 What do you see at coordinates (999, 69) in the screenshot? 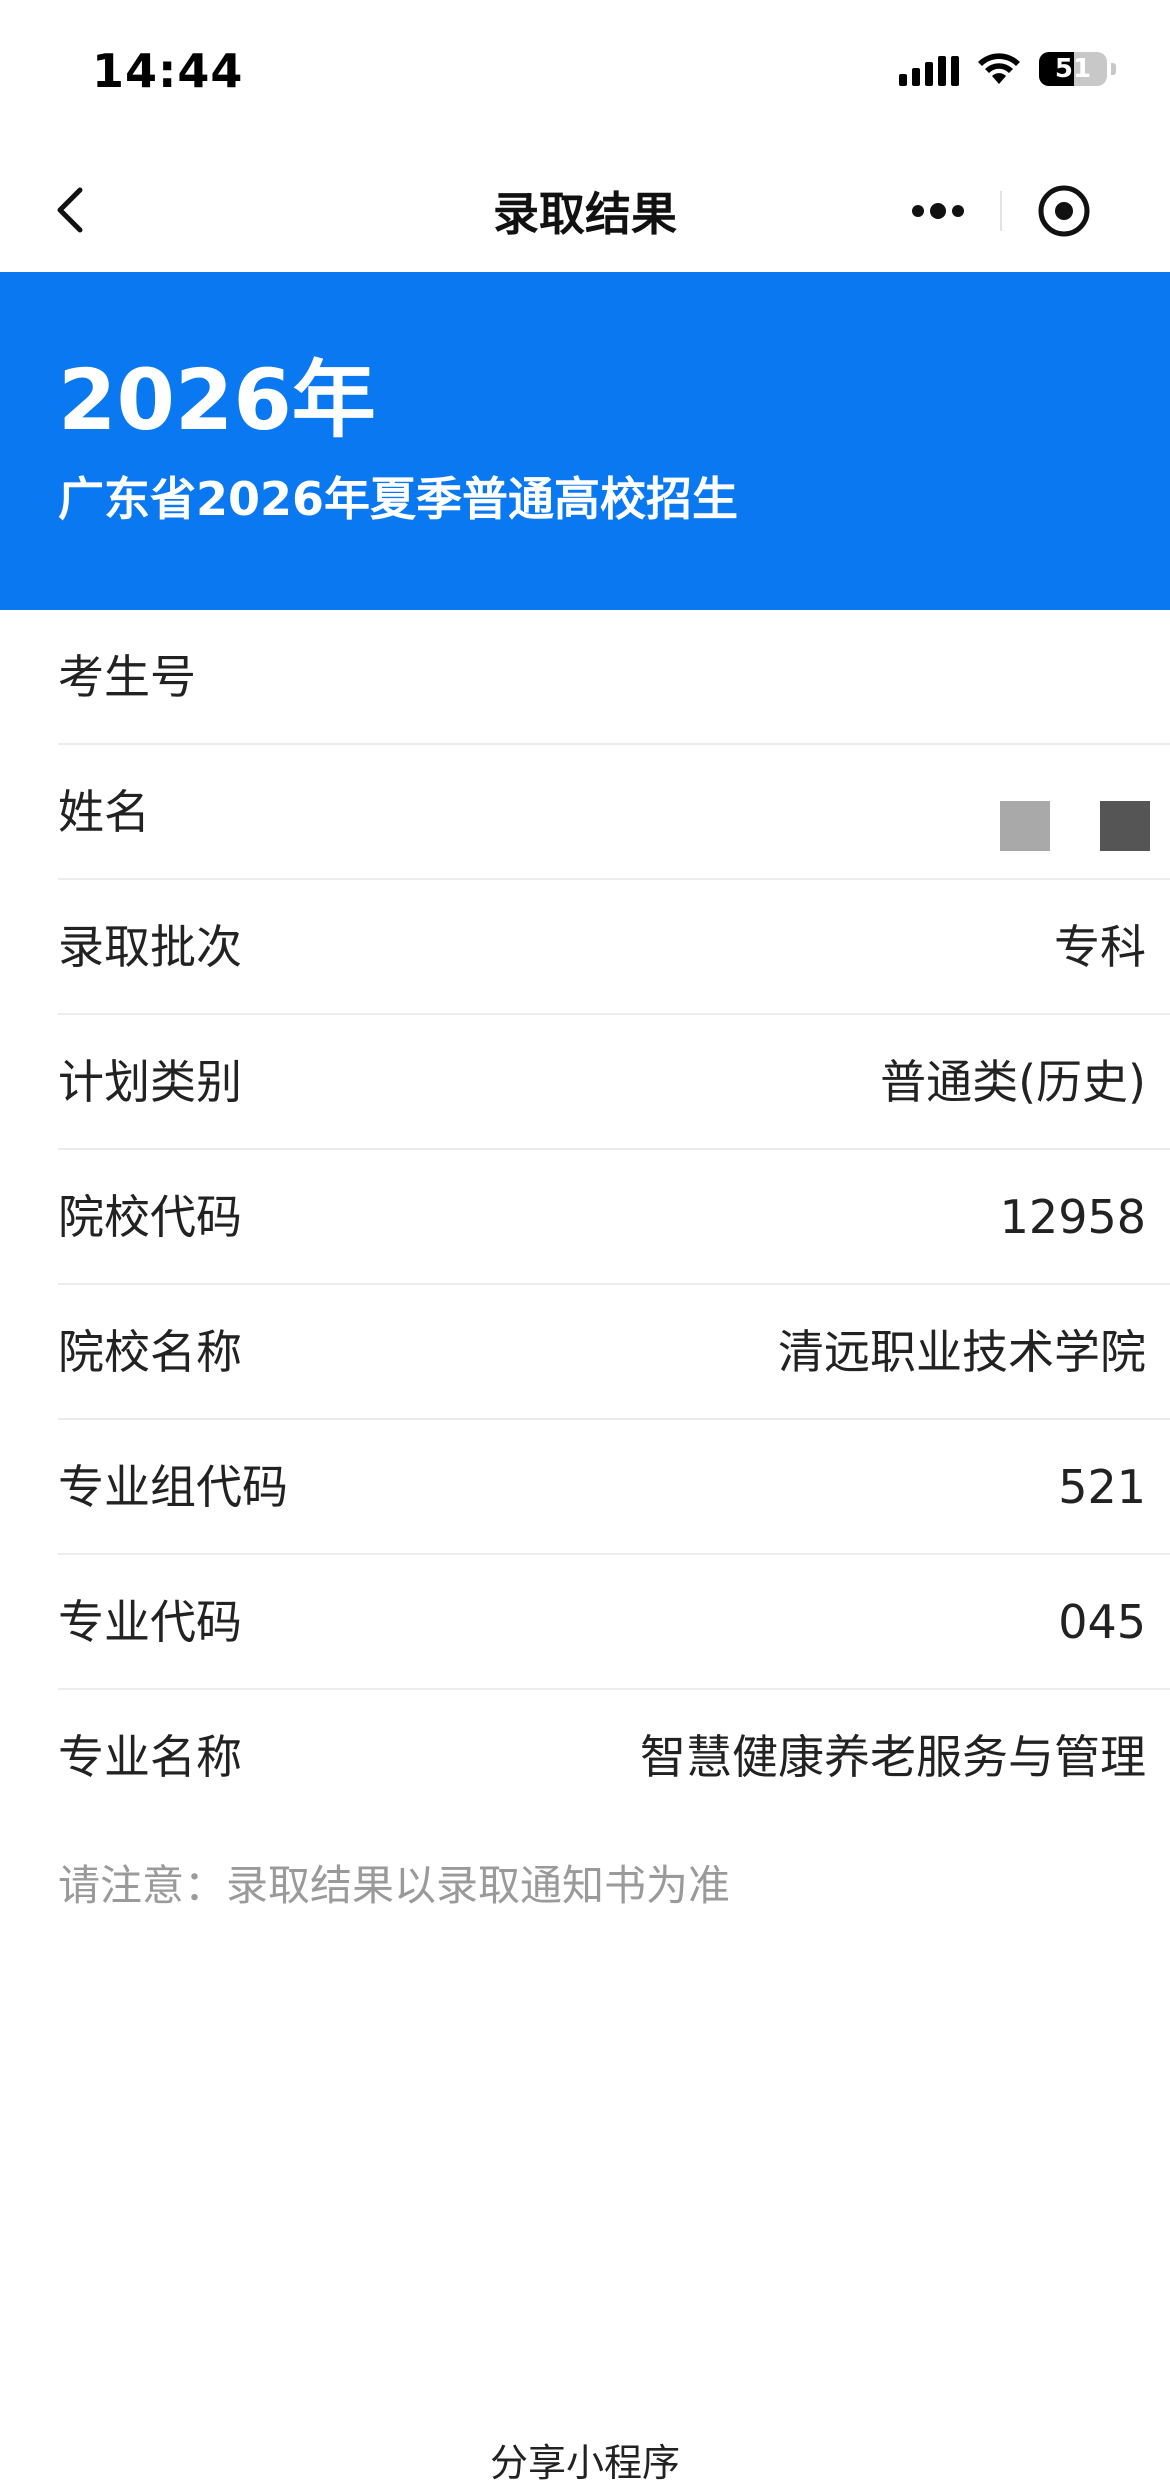
I see `wifi-icon` at bounding box center [999, 69].